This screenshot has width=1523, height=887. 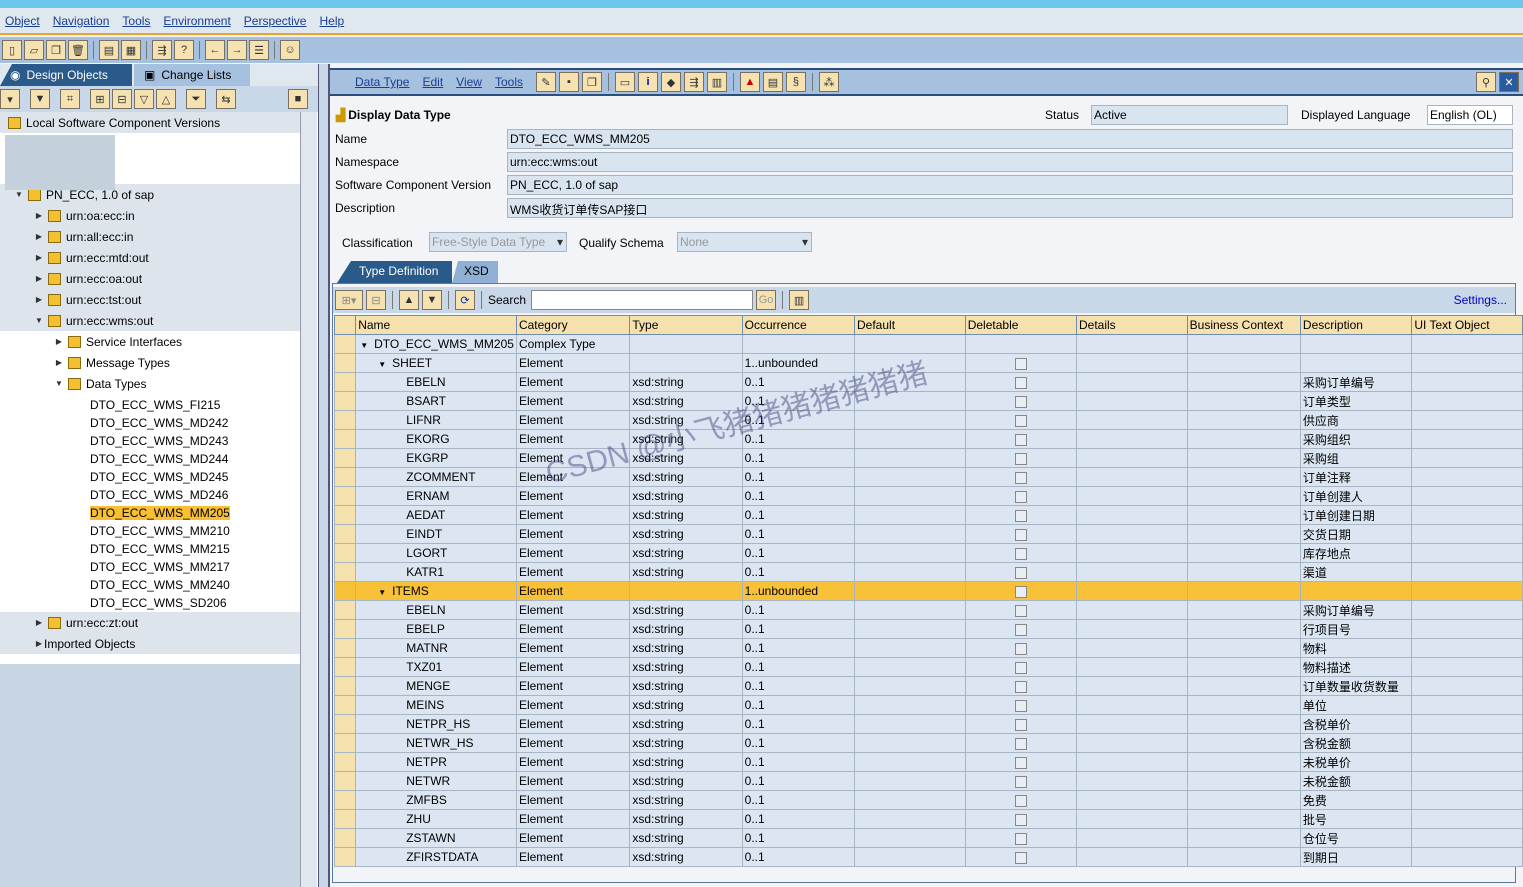 What do you see at coordinates (928, 515) in the screenshot?
I see `table-row: AEDAT Element xsd:string 0..1 订单创建日期` at bounding box center [928, 515].